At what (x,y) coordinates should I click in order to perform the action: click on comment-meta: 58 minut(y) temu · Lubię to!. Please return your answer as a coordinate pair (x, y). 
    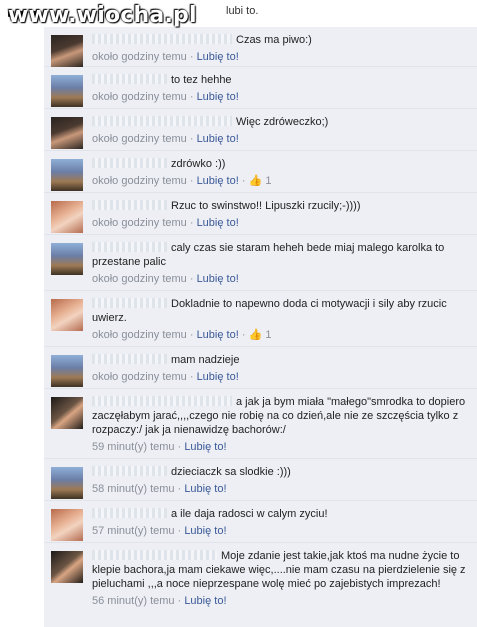
    Looking at the image, I should click on (159, 489).